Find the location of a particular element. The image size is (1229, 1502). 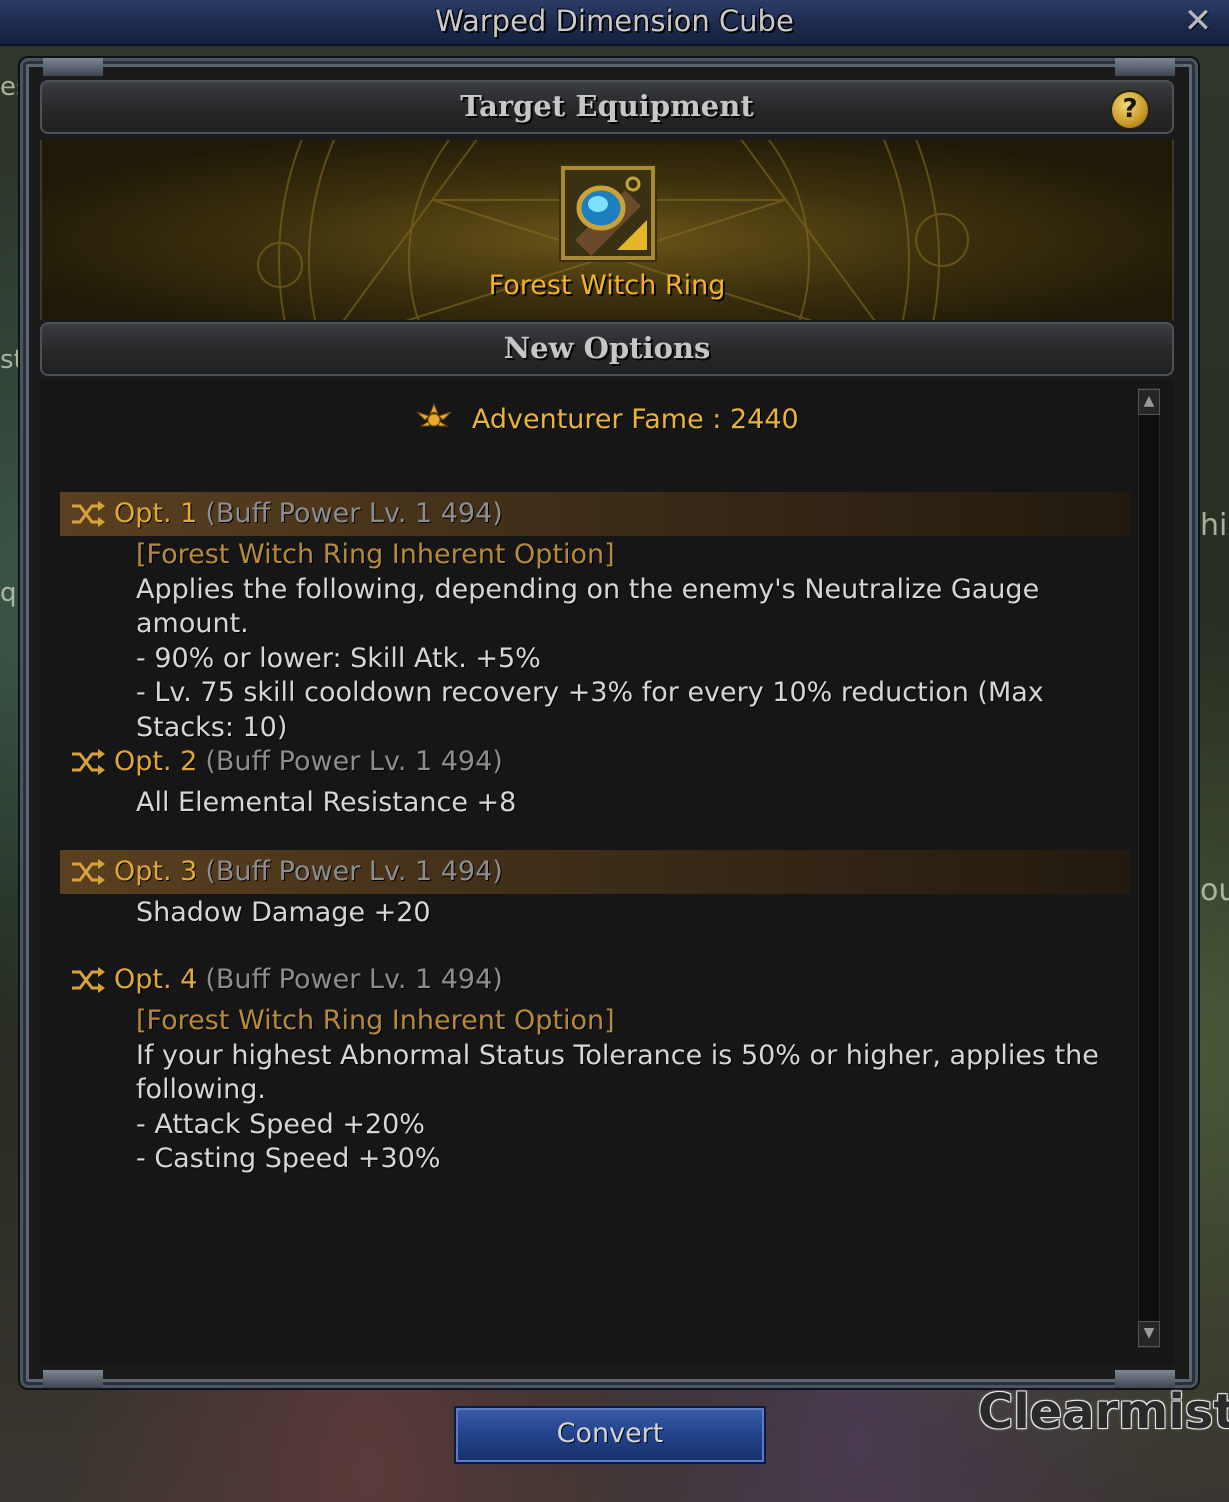

question-icon: ? is located at coordinates (1130, 110).